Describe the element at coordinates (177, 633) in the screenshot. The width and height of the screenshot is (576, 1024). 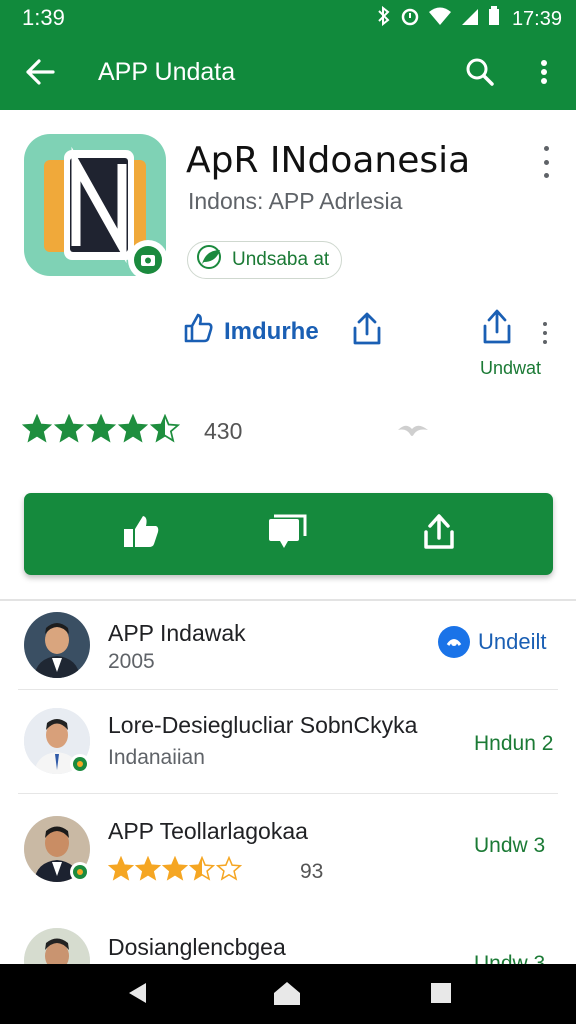
I see `list-item-title: APP Indawak` at that location.